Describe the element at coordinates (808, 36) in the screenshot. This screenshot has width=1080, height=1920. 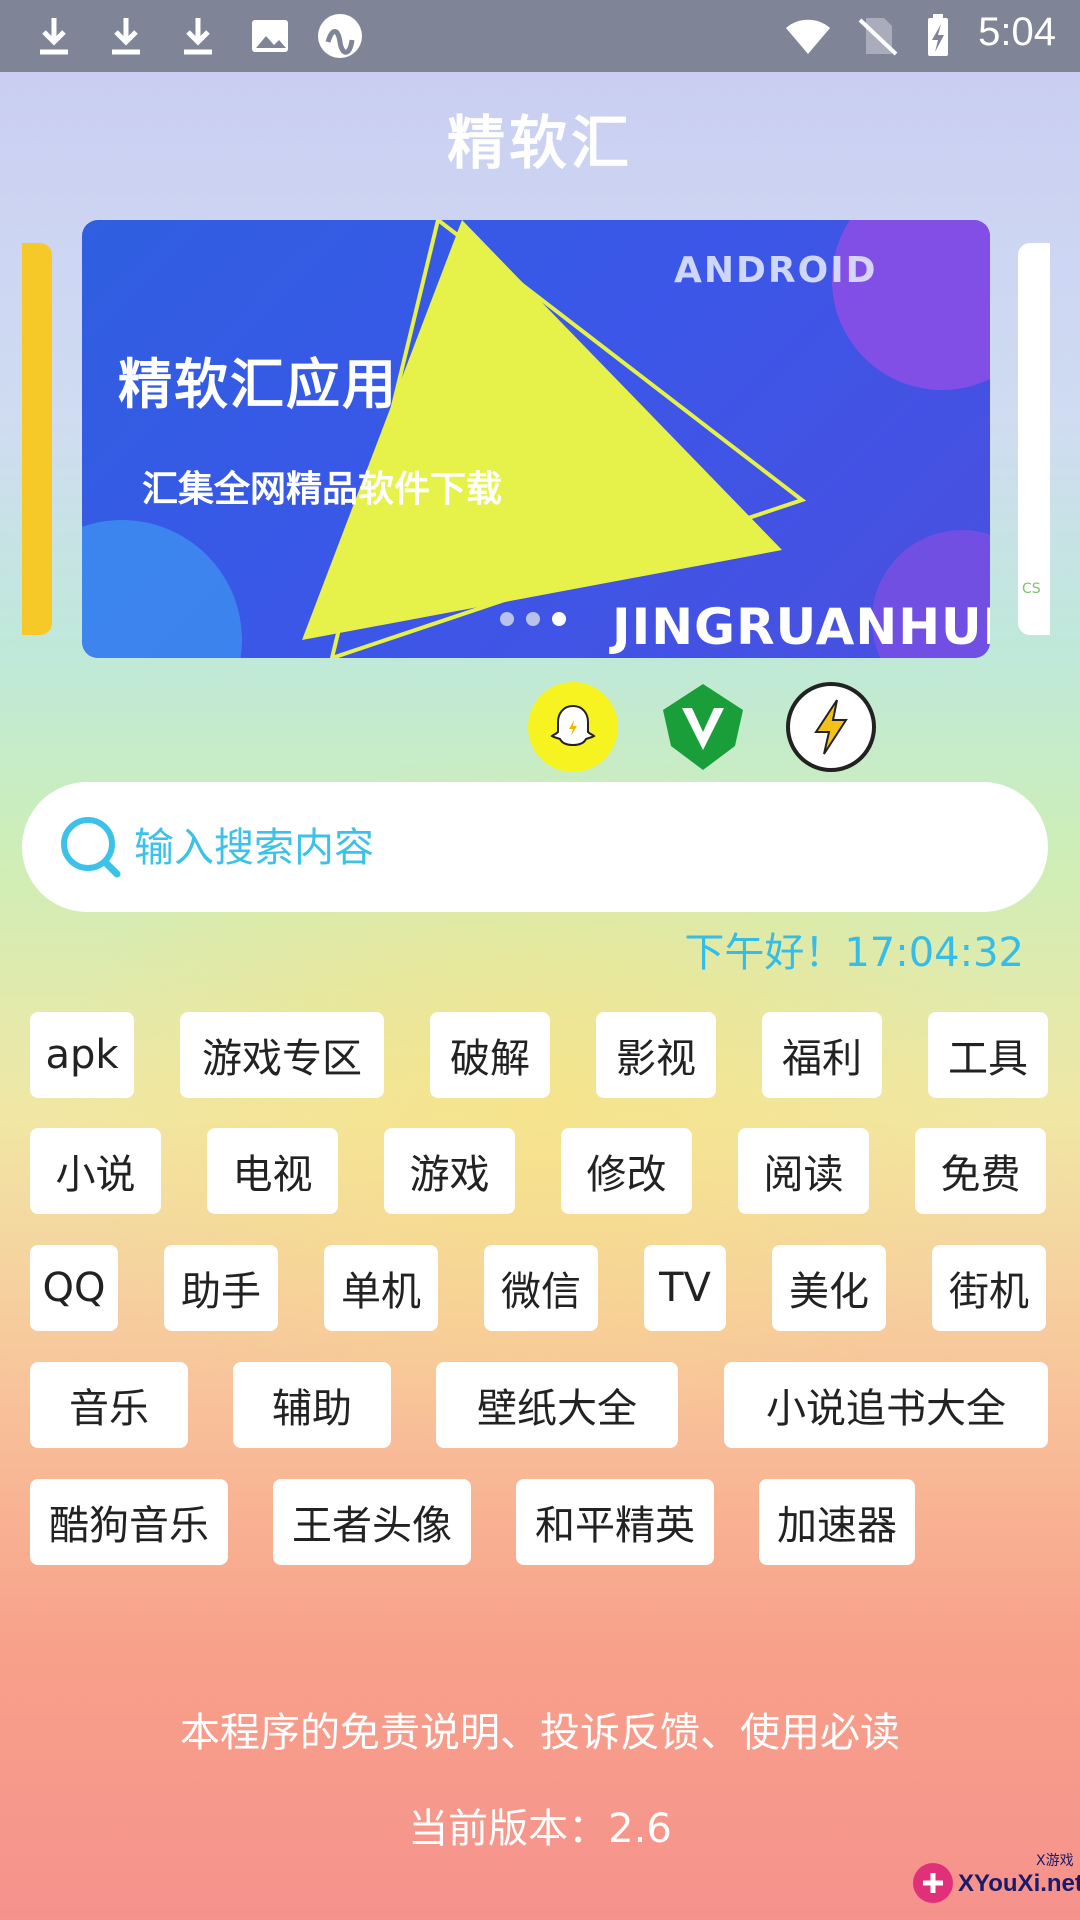
I see `wifi-icon` at that location.